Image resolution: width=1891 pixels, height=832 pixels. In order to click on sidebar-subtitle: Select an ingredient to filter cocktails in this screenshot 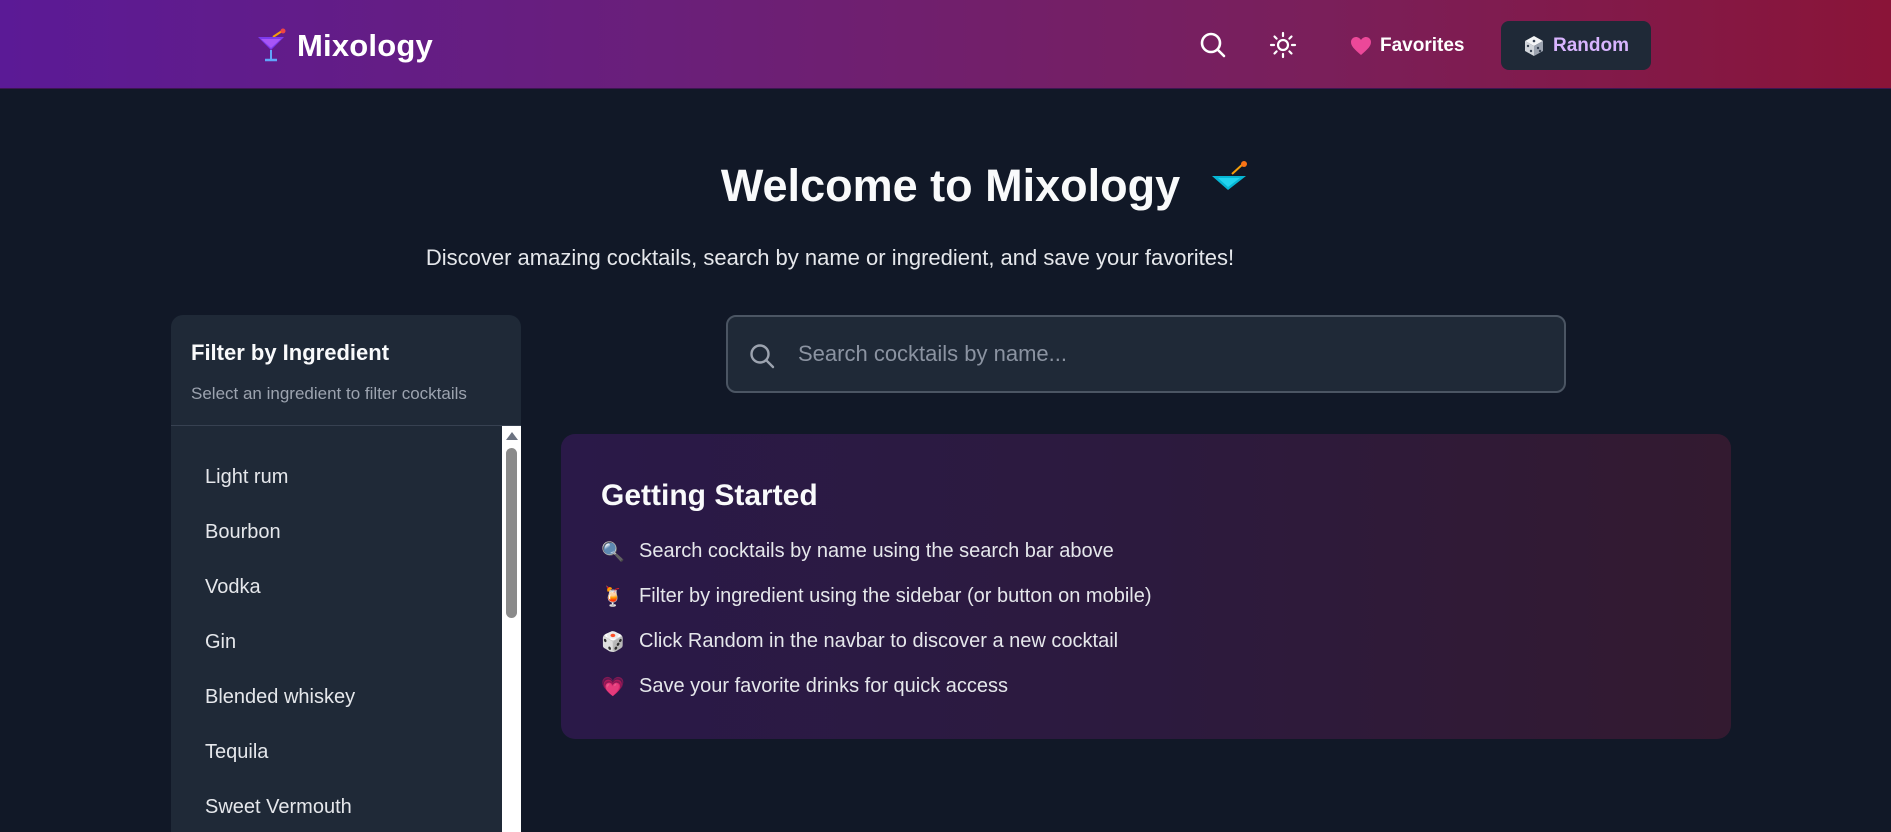, I will do `click(329, 393)`.